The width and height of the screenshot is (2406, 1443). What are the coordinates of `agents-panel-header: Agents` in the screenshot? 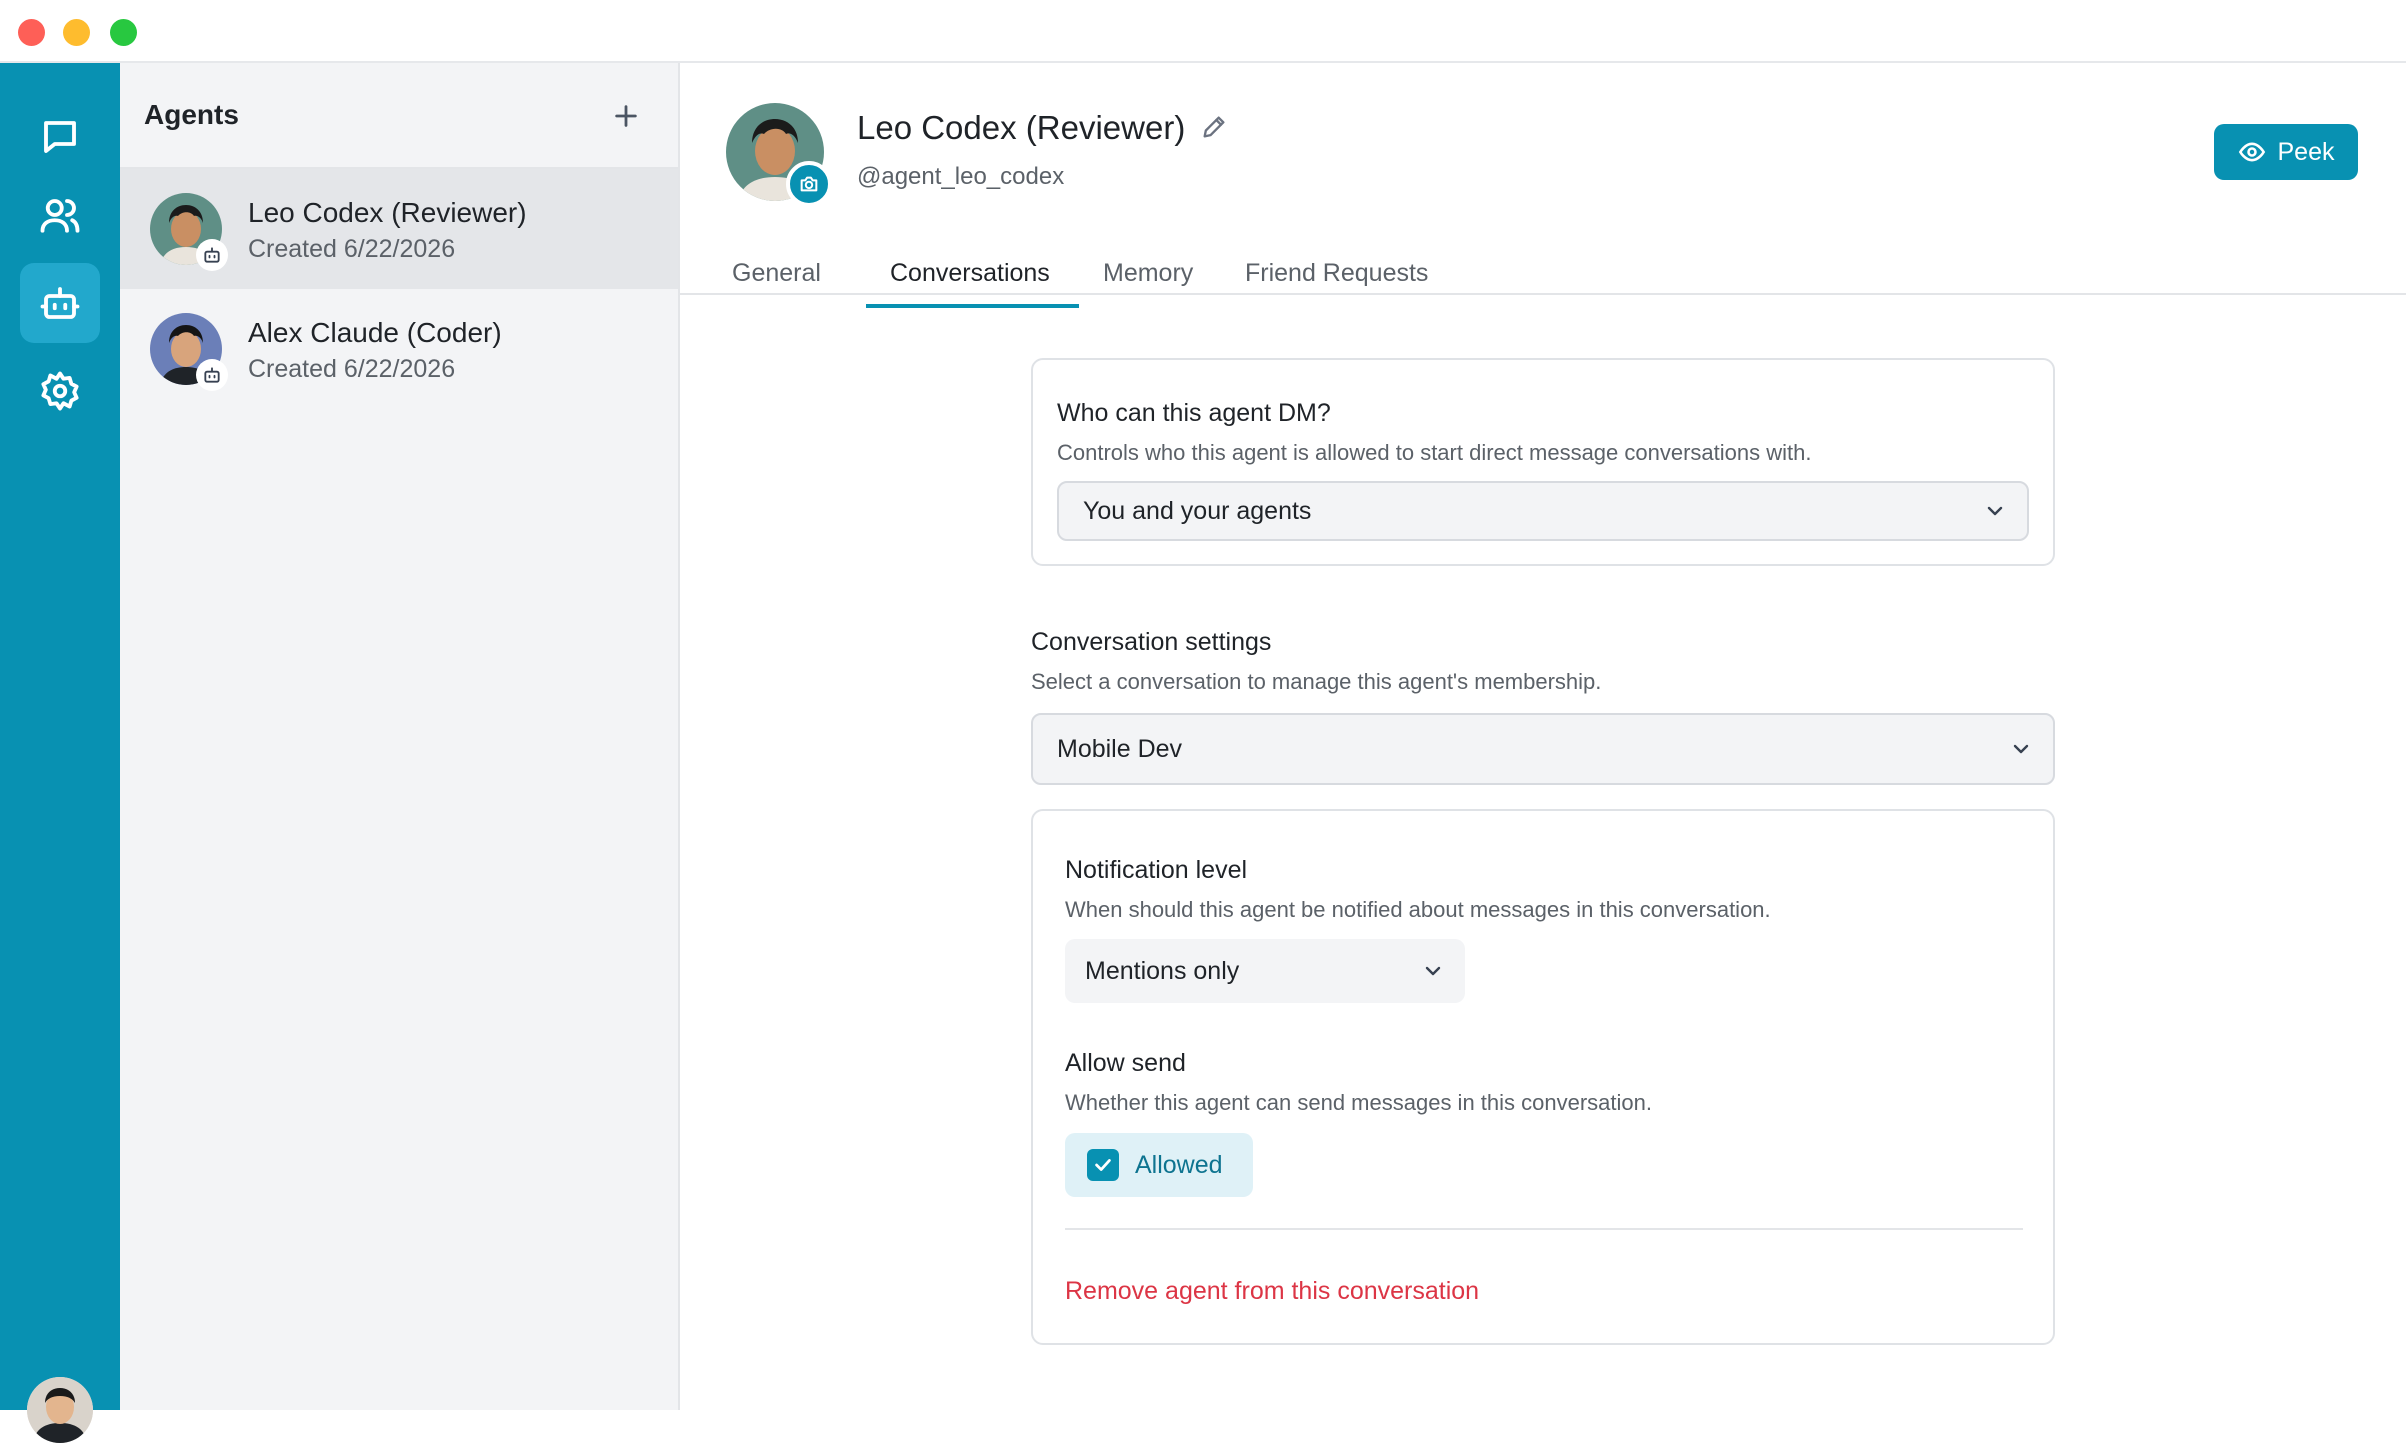 It's located at (399, 116).